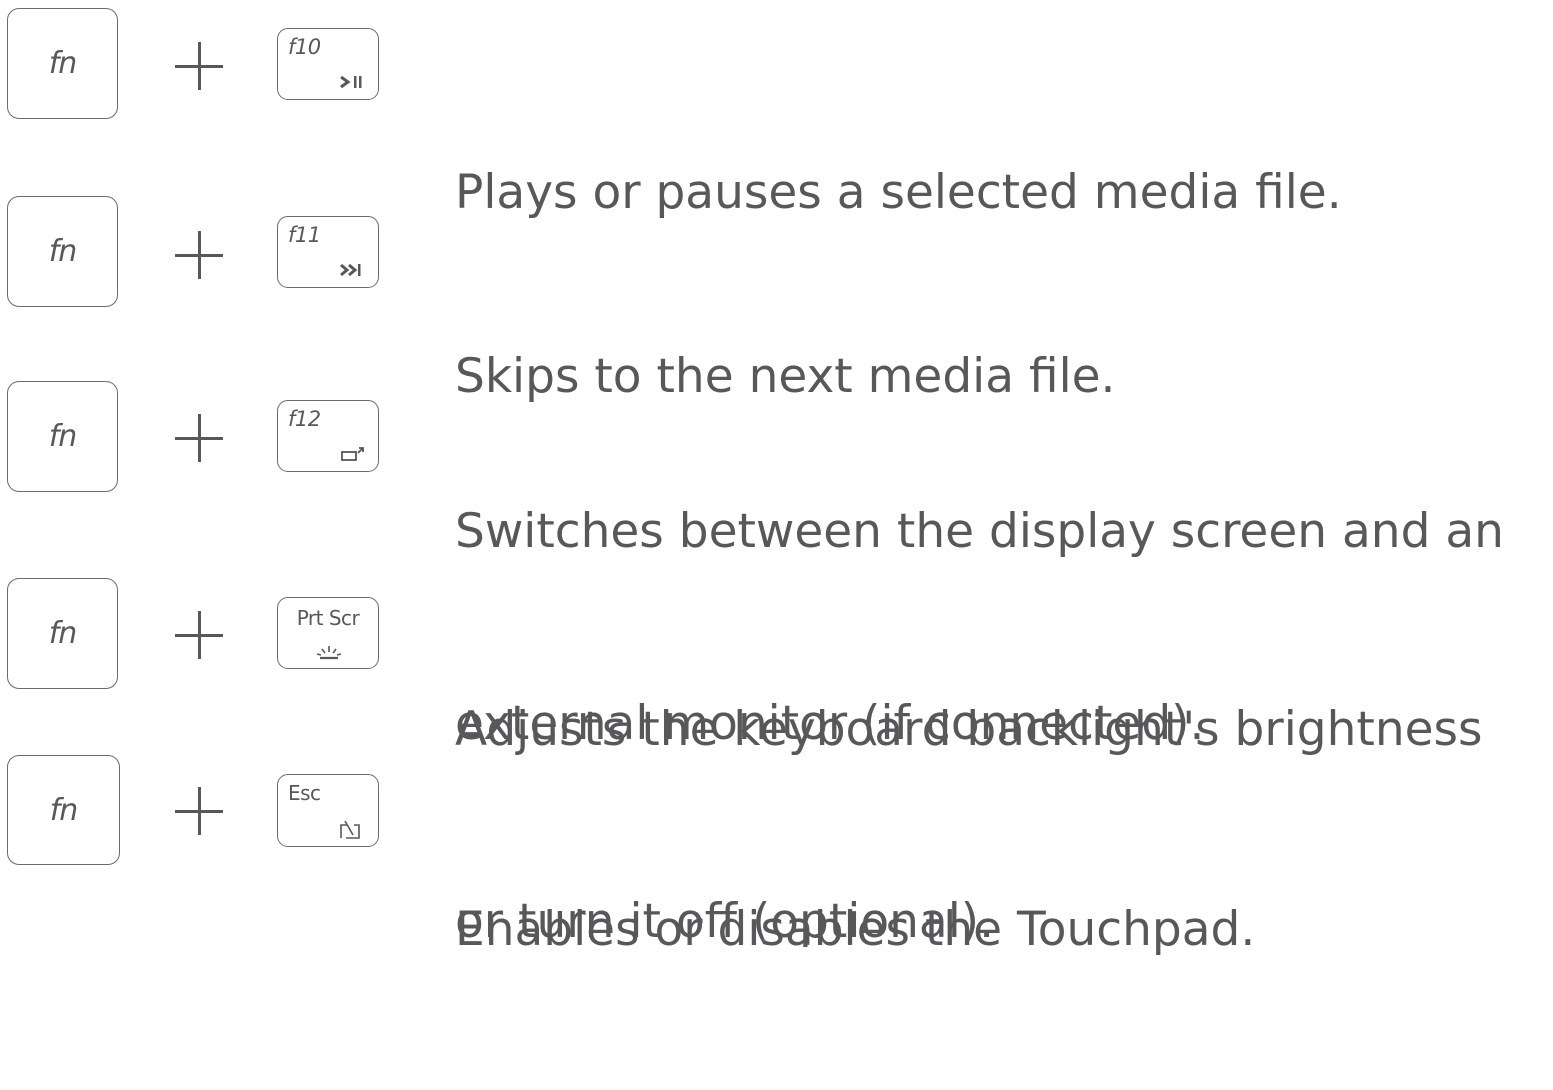  I want to click on f10-key: f10, so click(328, 64).